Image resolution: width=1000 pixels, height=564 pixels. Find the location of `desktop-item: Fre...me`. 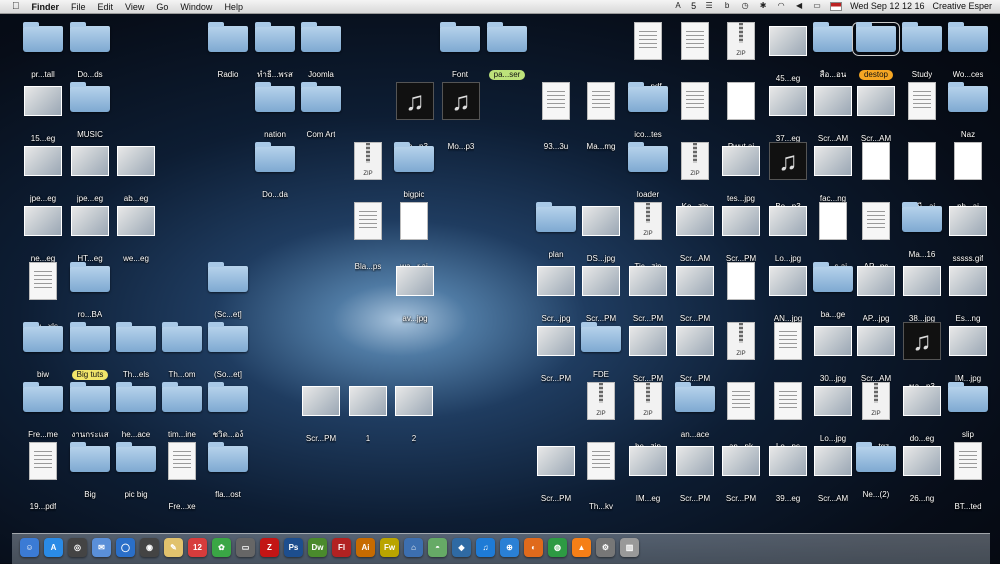

desktop-item: Fre...me is located at coordinates (43, 413).